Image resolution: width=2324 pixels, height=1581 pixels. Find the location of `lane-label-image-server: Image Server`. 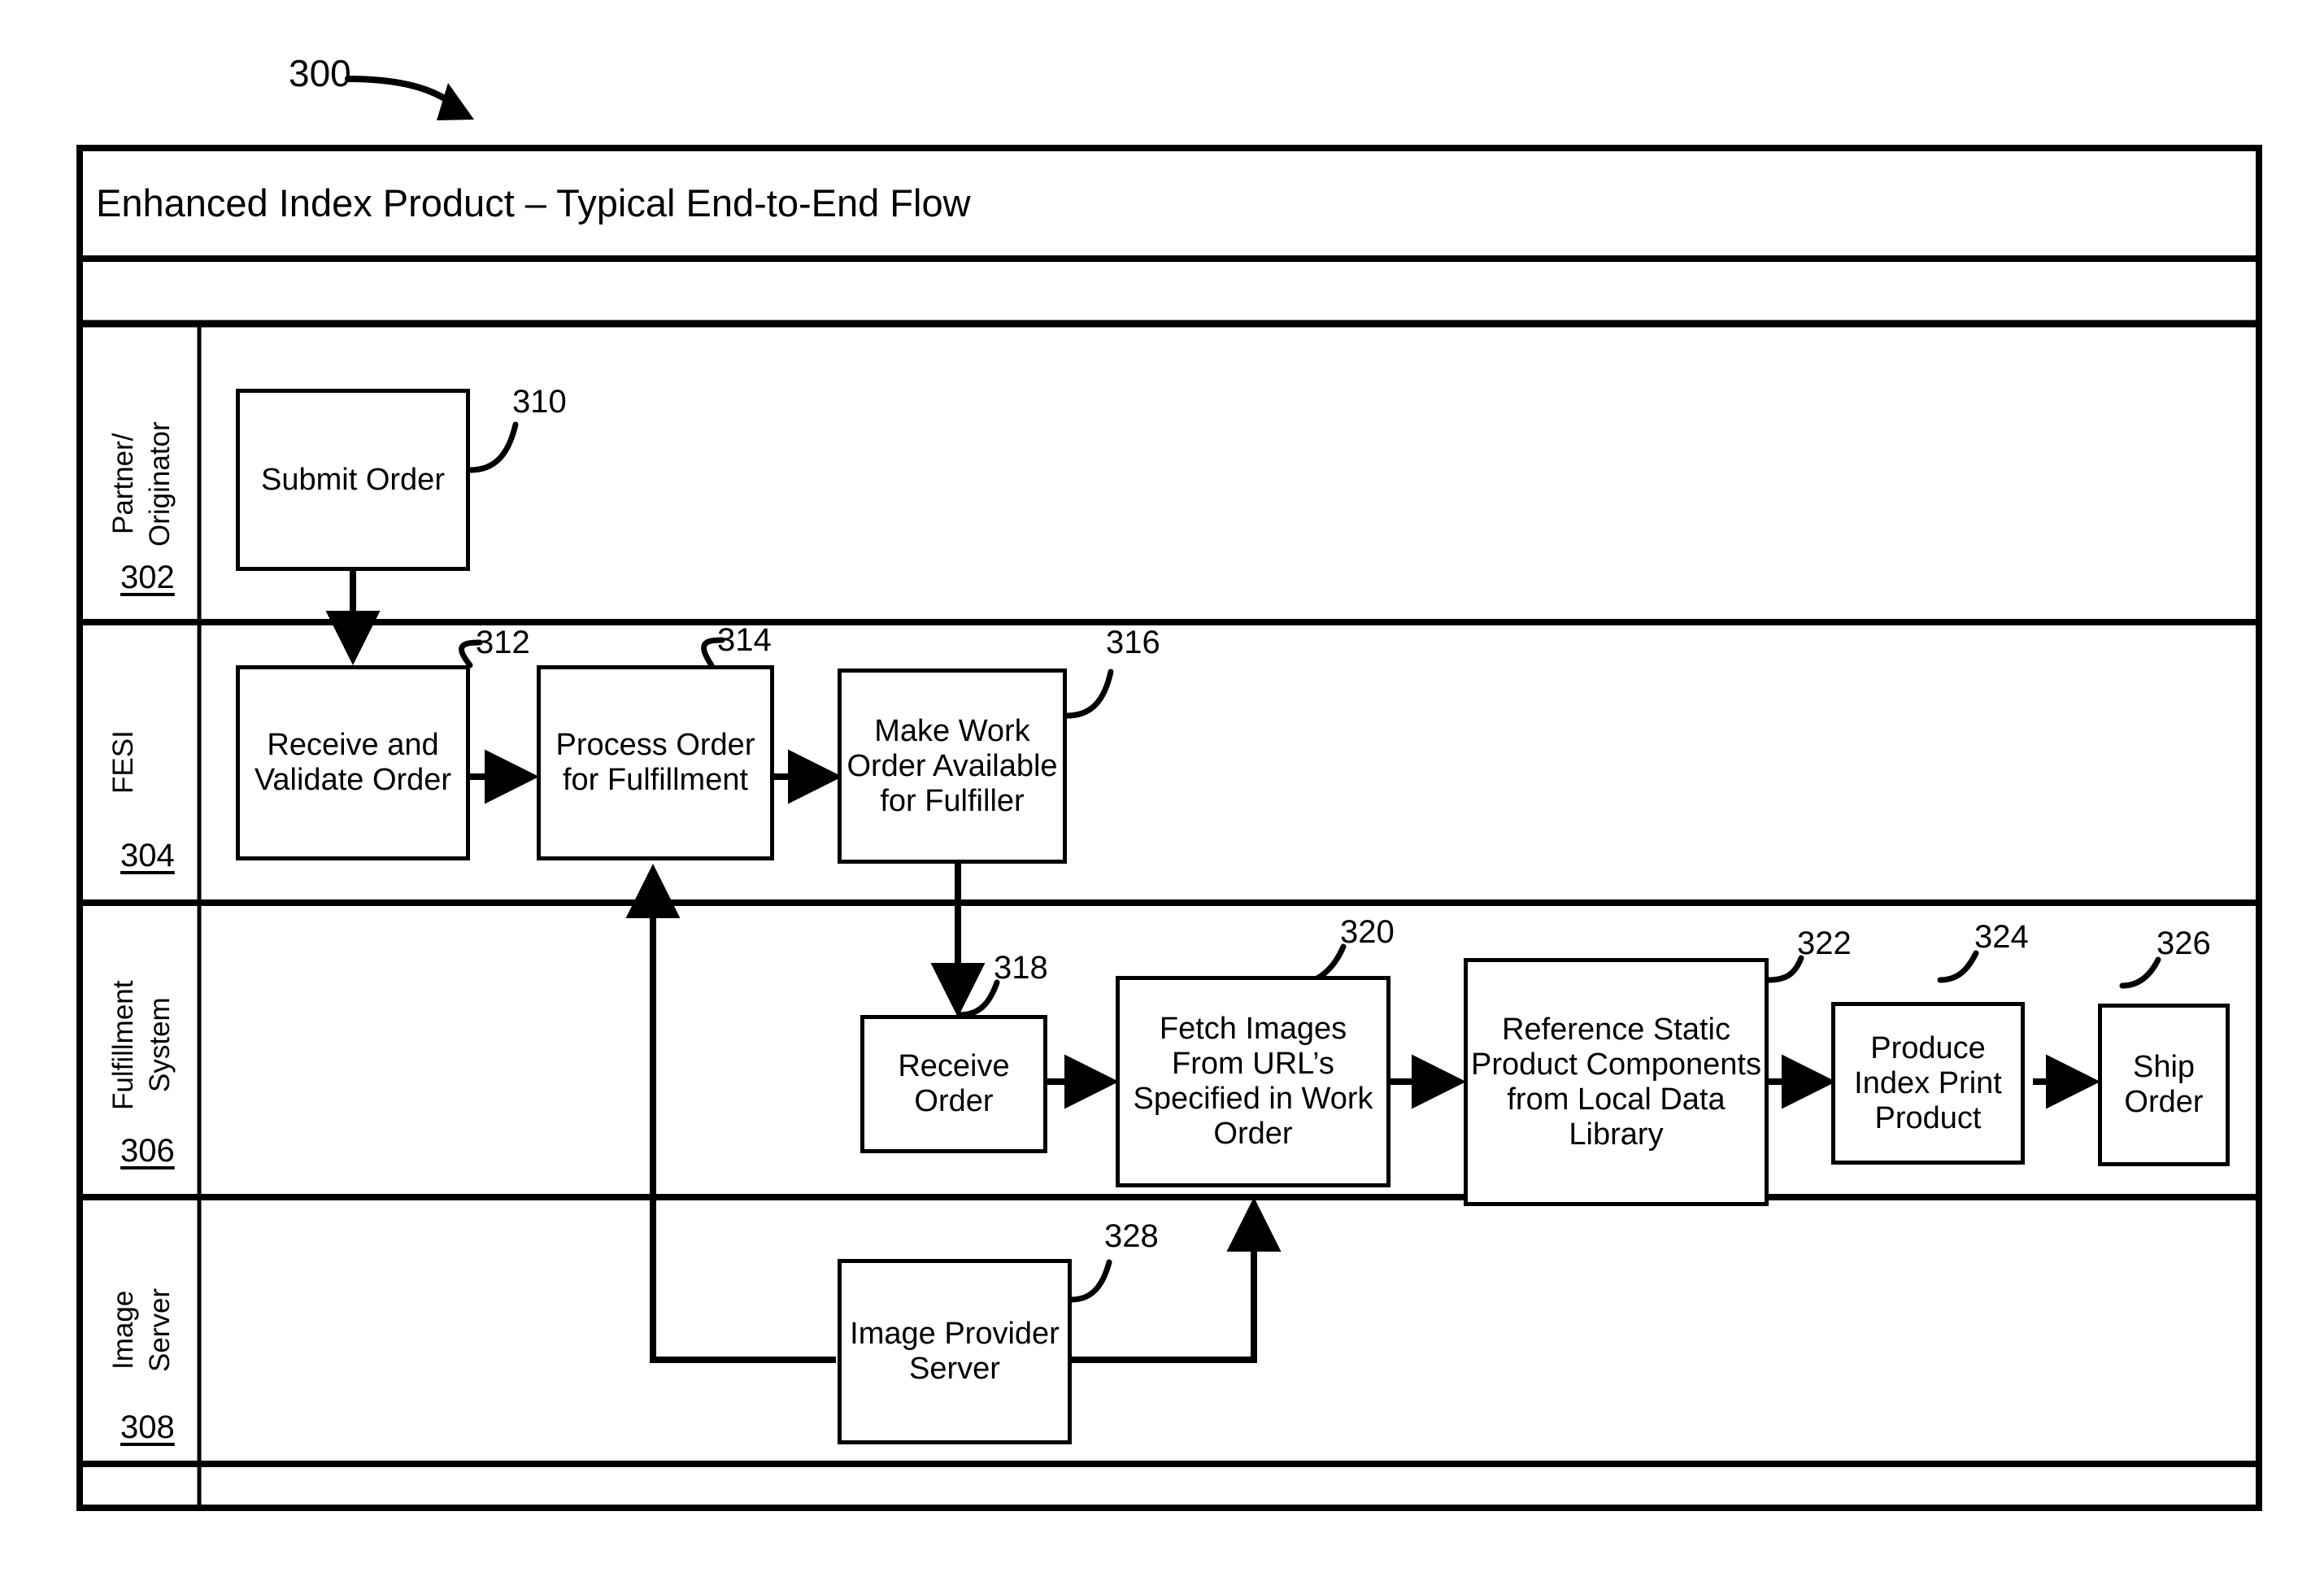

lane-label-image-server: Image Server is located at coordinates (141, 1329).